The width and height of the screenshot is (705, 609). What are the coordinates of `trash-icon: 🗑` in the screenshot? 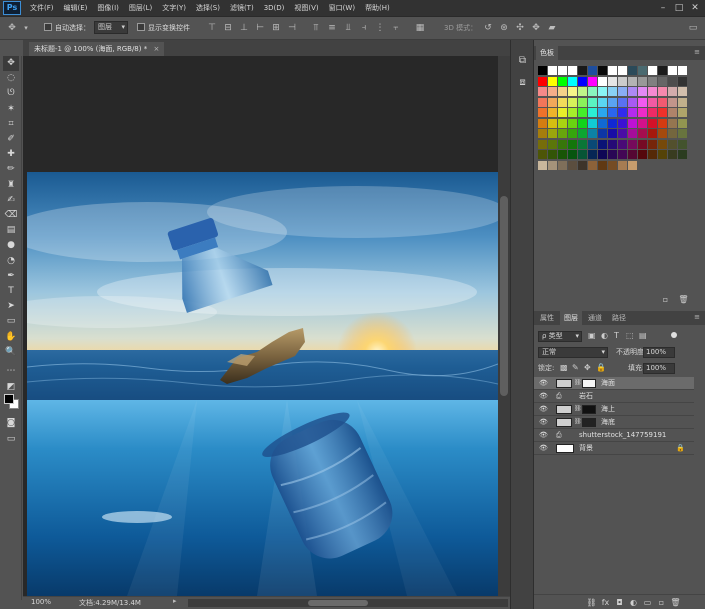 It's located at (675, 602).